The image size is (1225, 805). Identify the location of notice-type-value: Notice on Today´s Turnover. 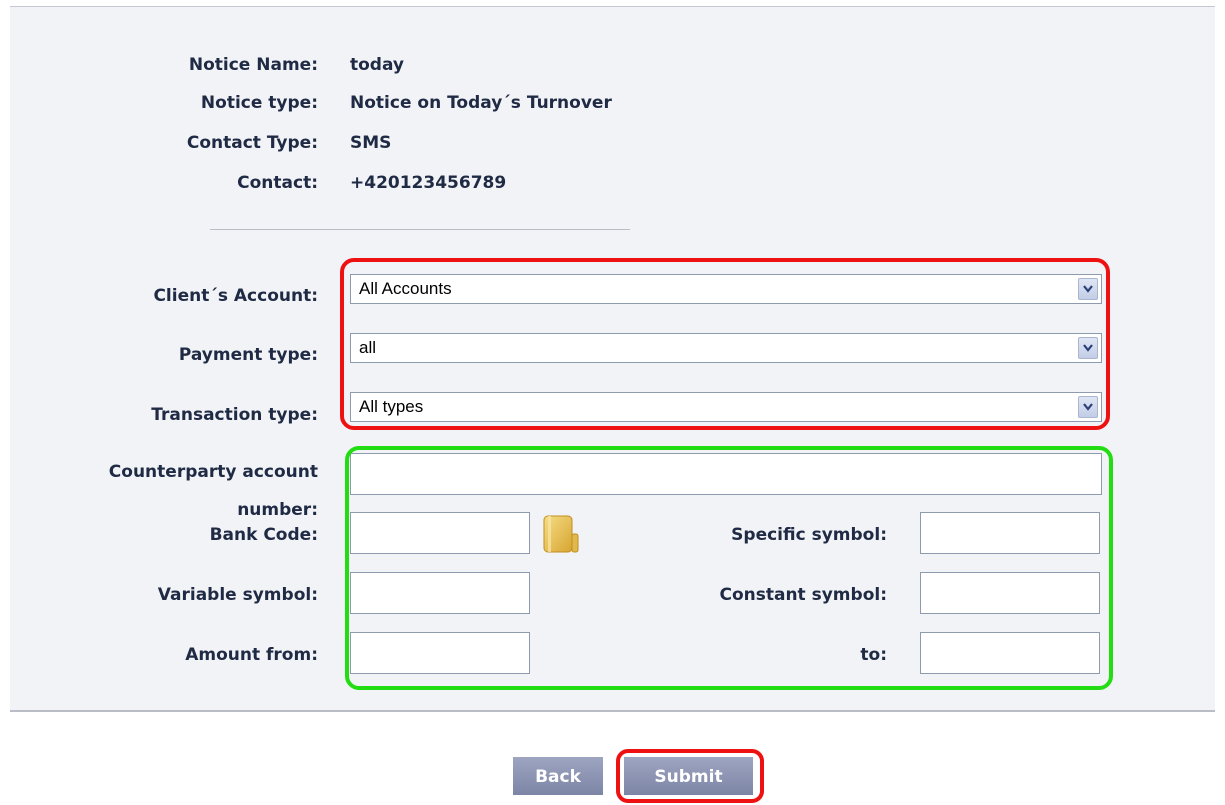
(481, 103).